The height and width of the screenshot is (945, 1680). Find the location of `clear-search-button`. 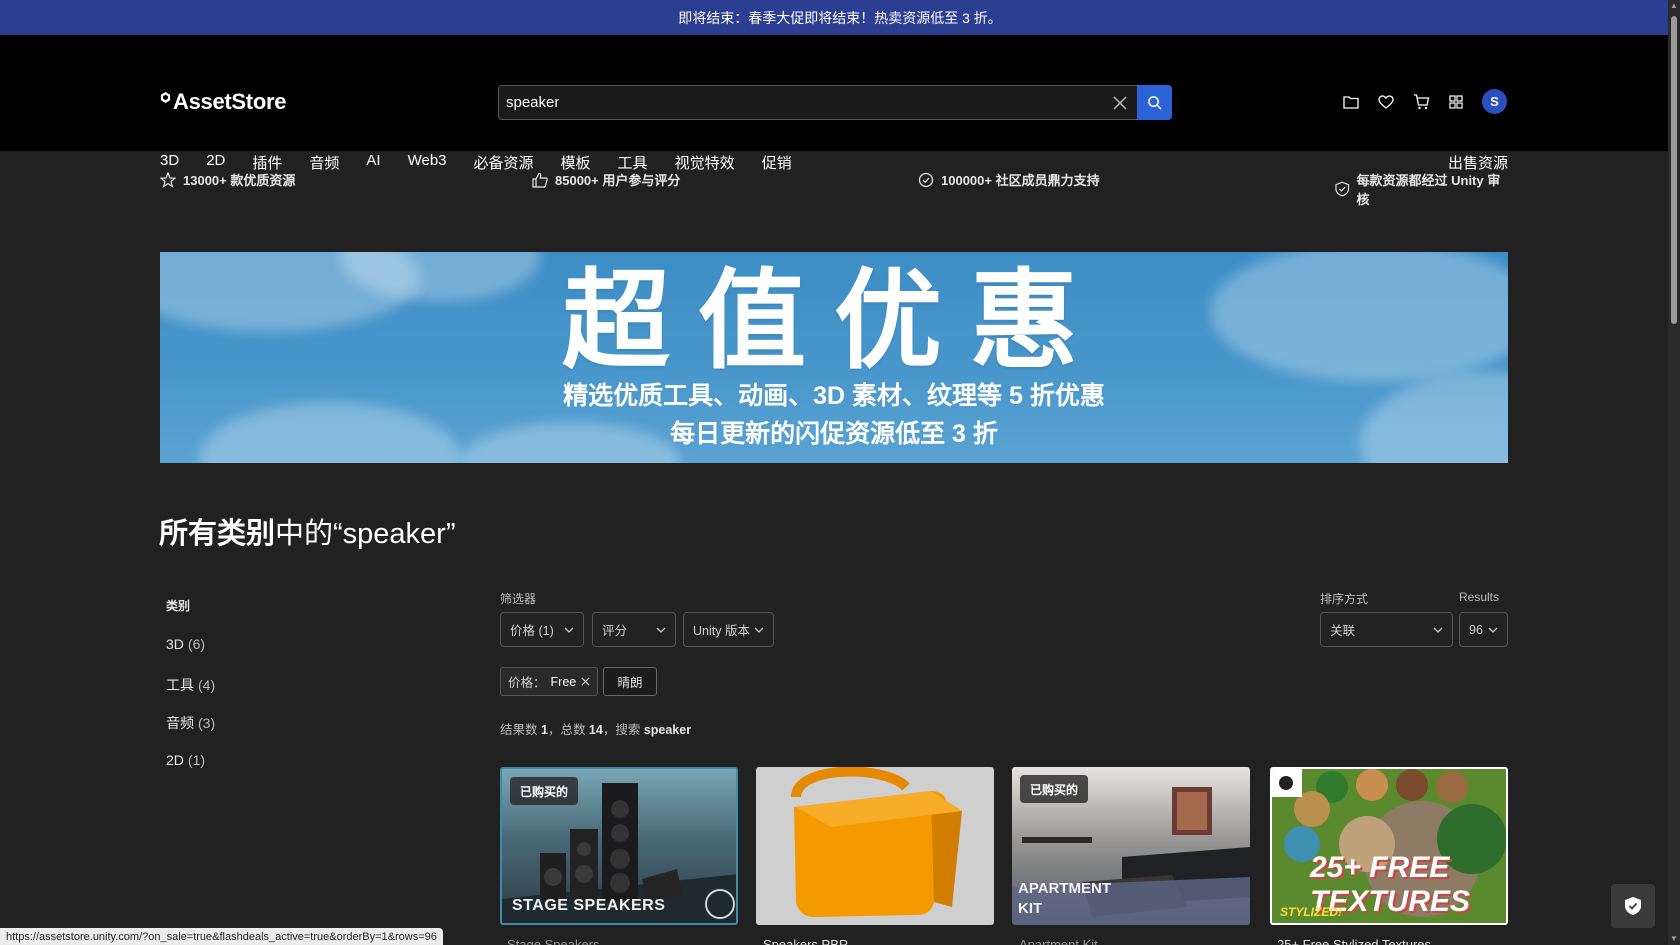

clear-search-button is located at coordinates (1120, 102).